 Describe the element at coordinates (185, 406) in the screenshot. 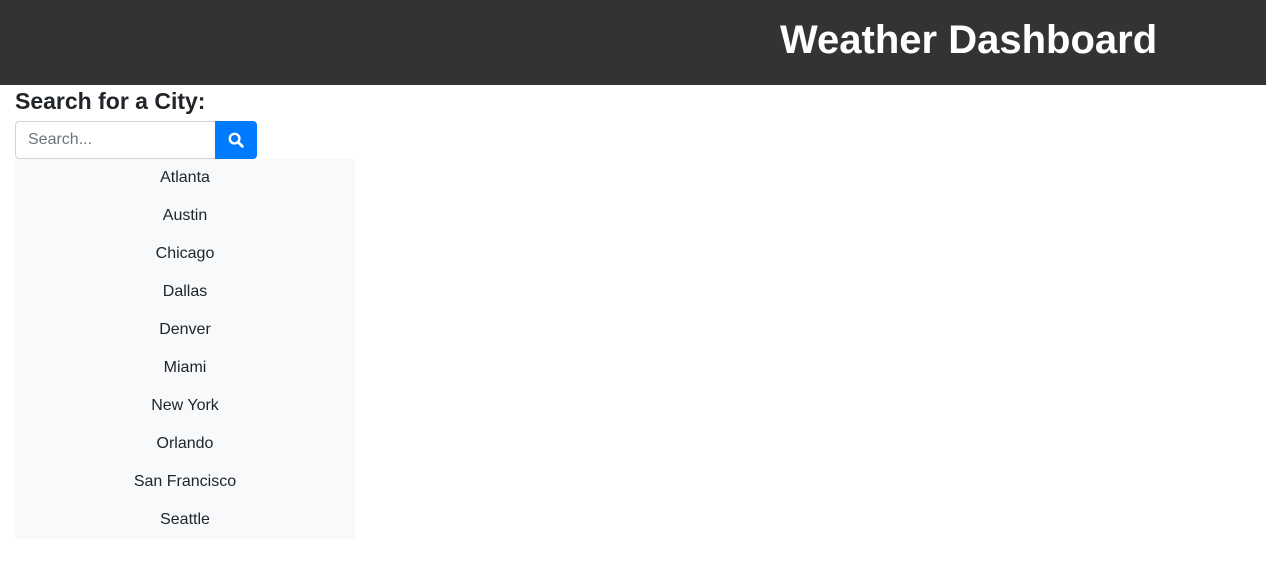

I see `city-item-new-york: New York` at that location.